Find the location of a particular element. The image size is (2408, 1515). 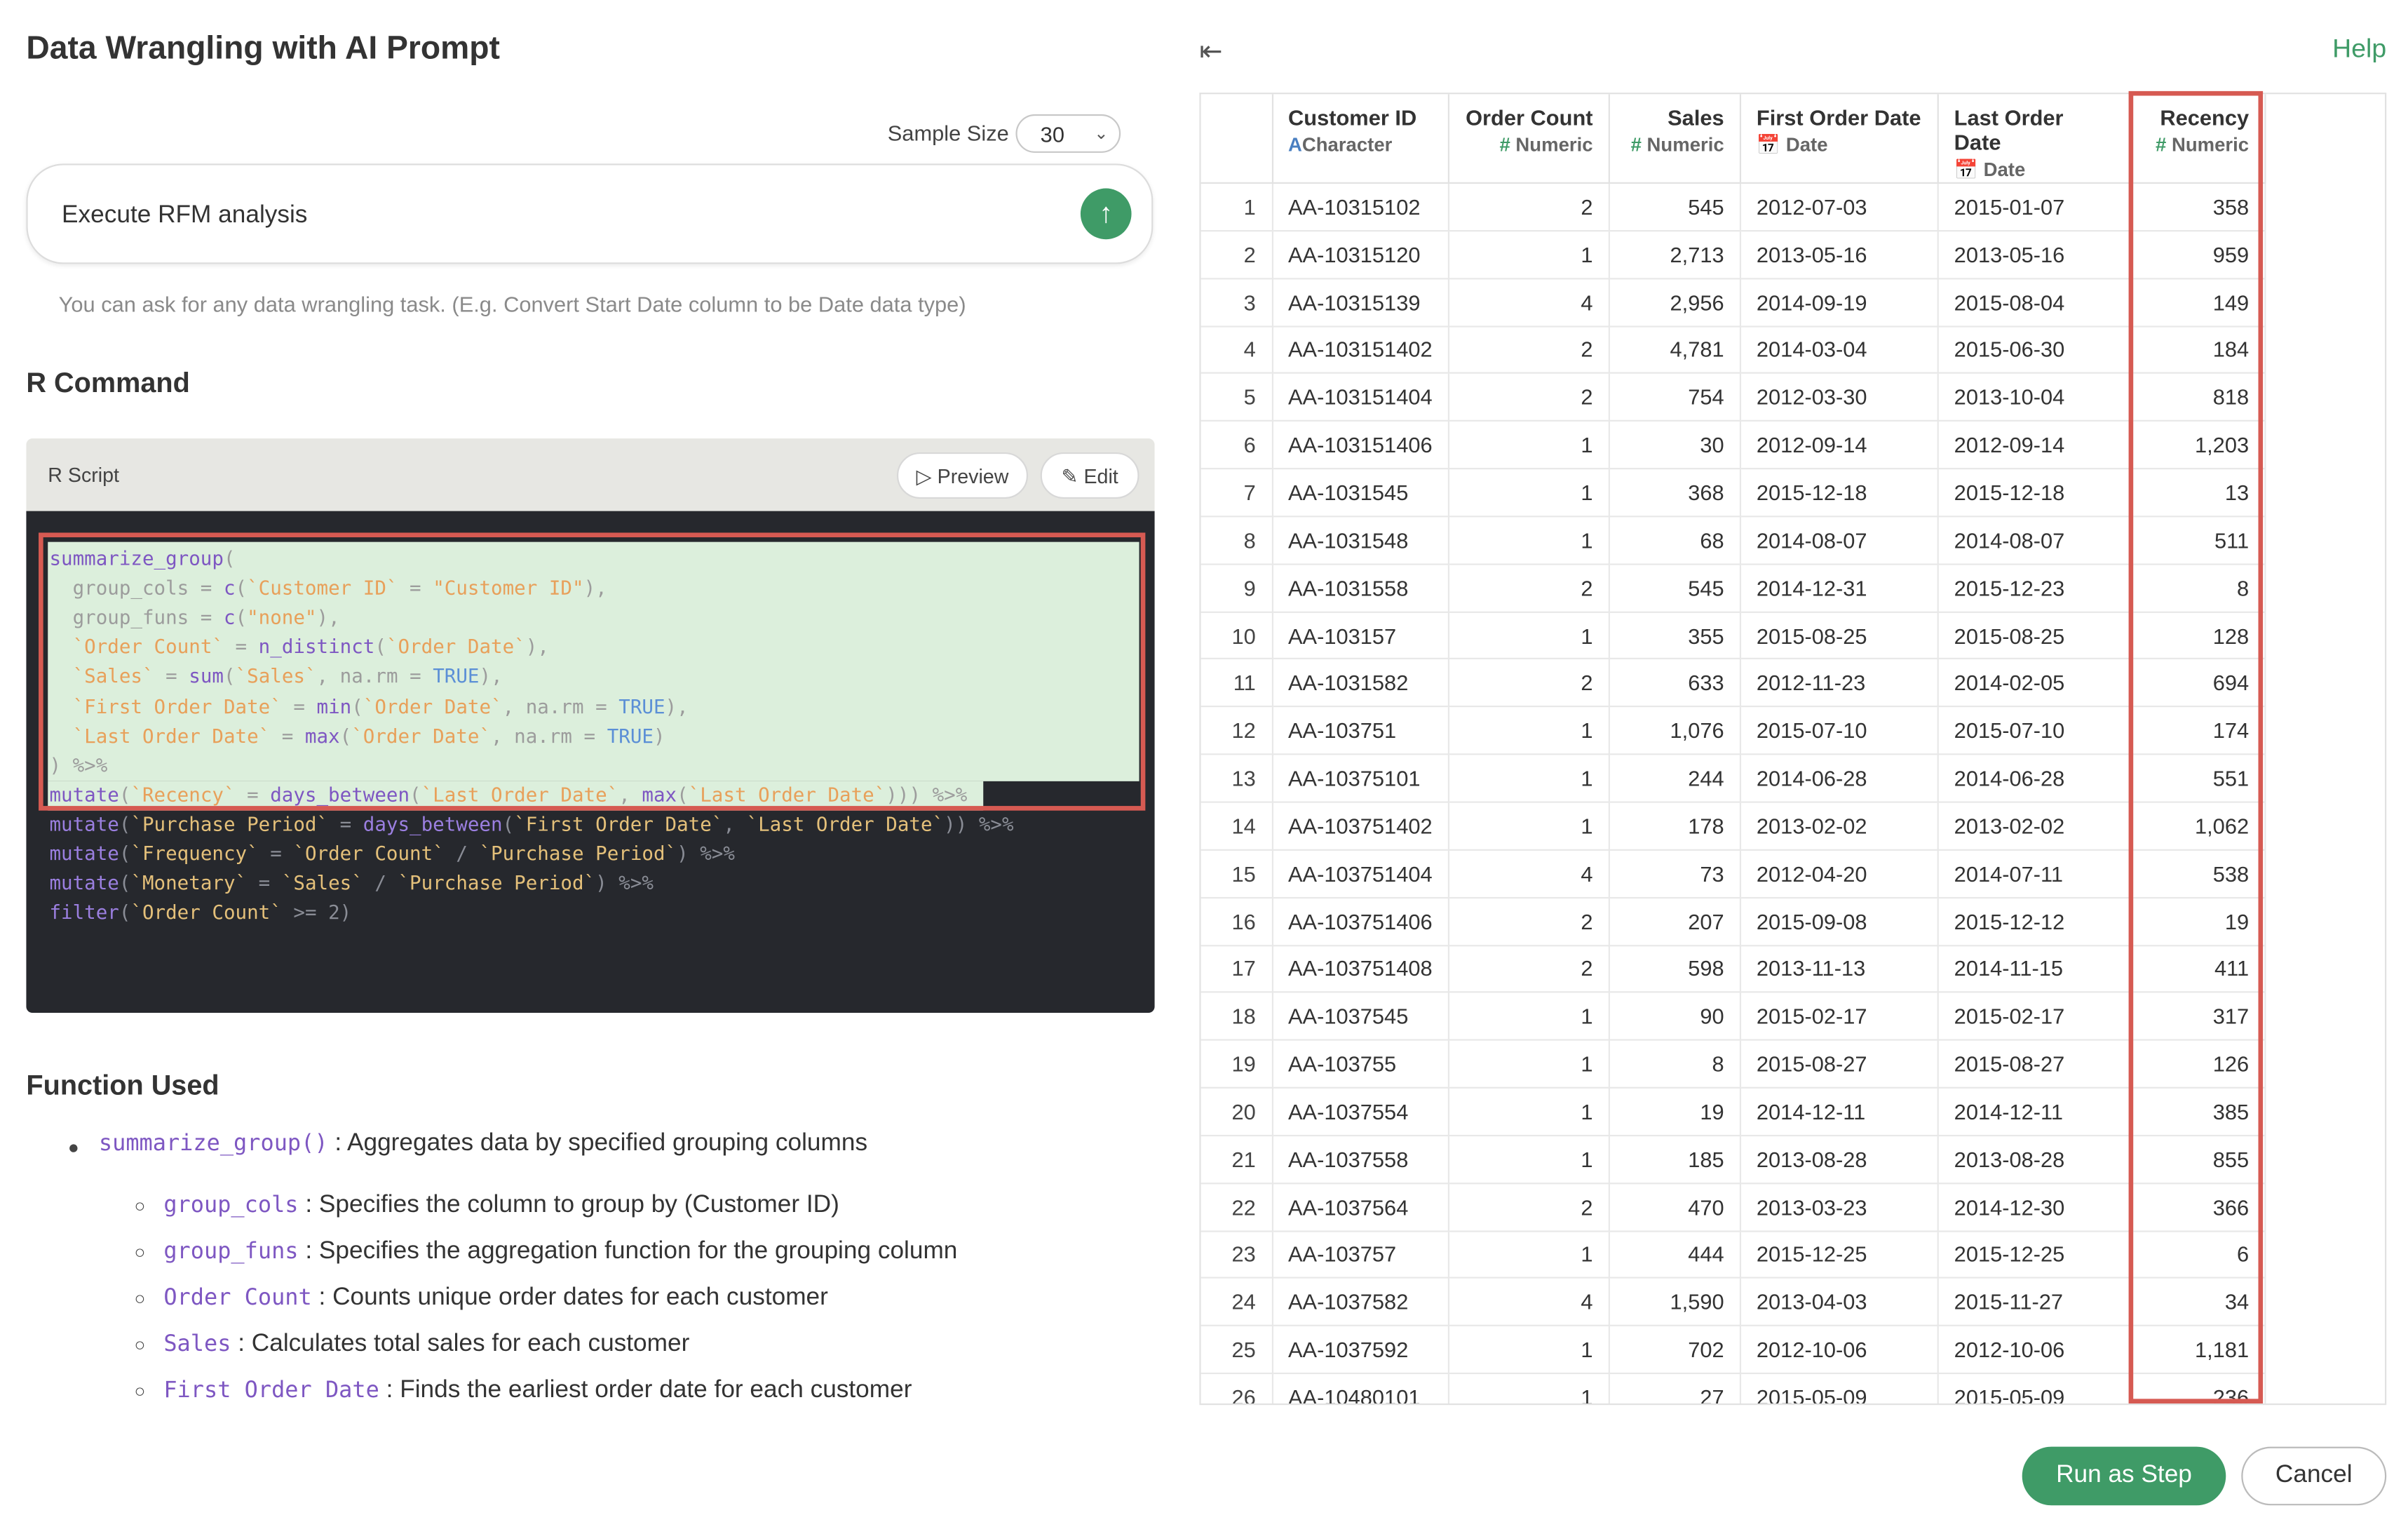

table-cell: 4,781 is located at coordinates (1675, 350).